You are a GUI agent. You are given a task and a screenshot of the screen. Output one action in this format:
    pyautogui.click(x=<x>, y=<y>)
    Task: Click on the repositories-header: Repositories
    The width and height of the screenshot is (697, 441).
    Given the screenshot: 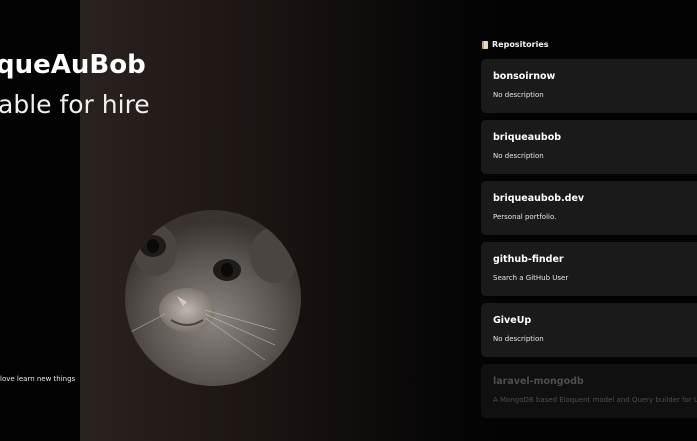 What is the action you would take?
    pyautogui.click(x=515, y=44)
    